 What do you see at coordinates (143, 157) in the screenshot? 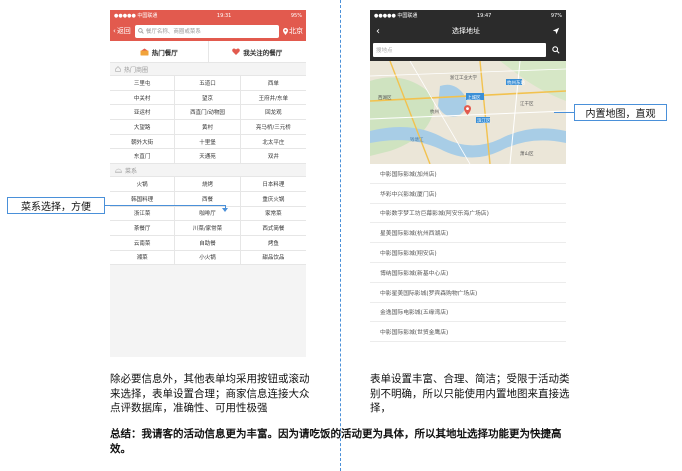
I see `grid-option: 东直门` at bounding box center [143, 157].